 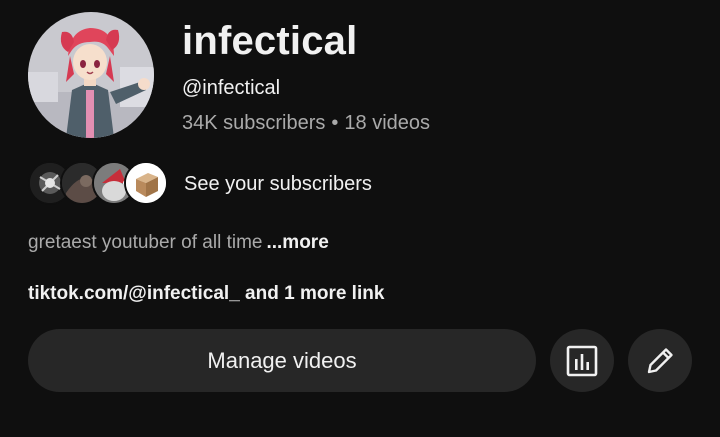 What do you see at coordinates (297, 242) in the screenshot?
I see `description-more-link: ...more` at bounding box center [297, 242].